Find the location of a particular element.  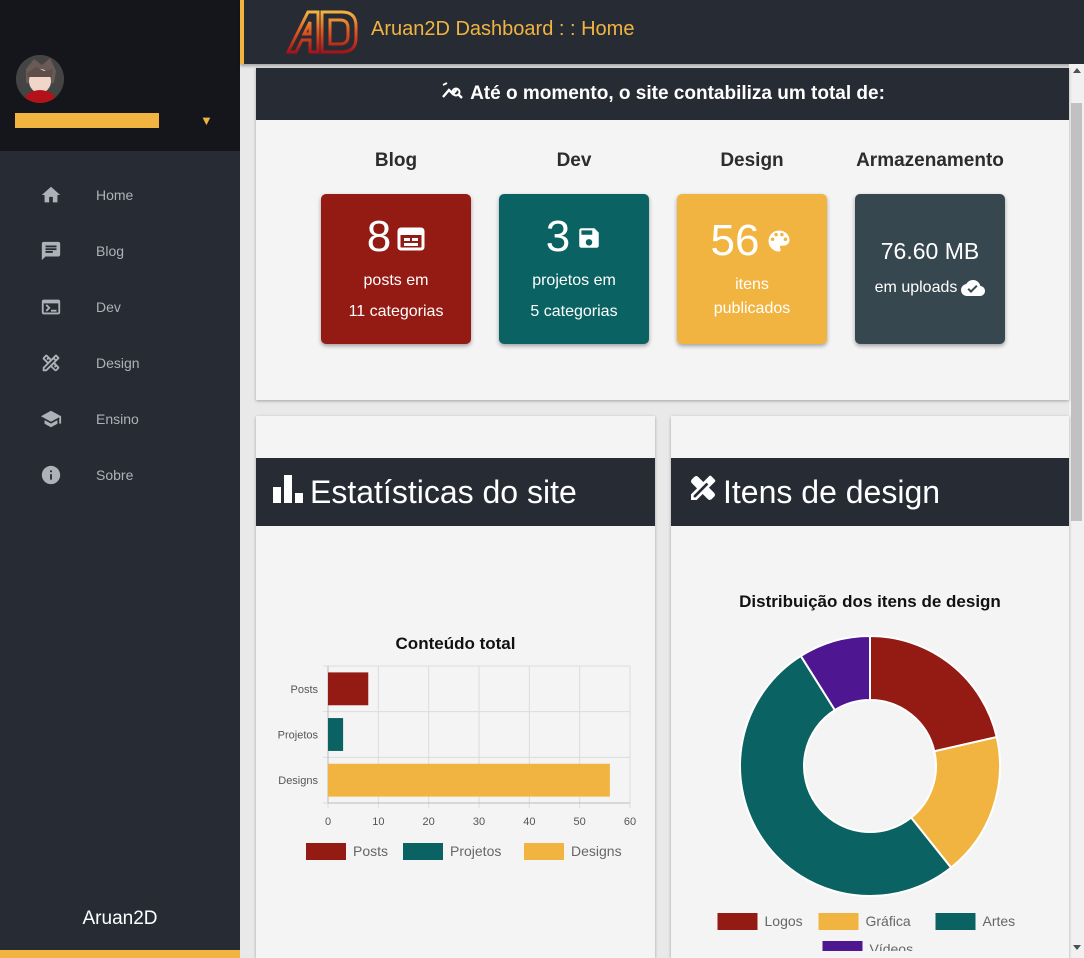

stat-line2: 5 categorias is located at coordinates (574, 311).